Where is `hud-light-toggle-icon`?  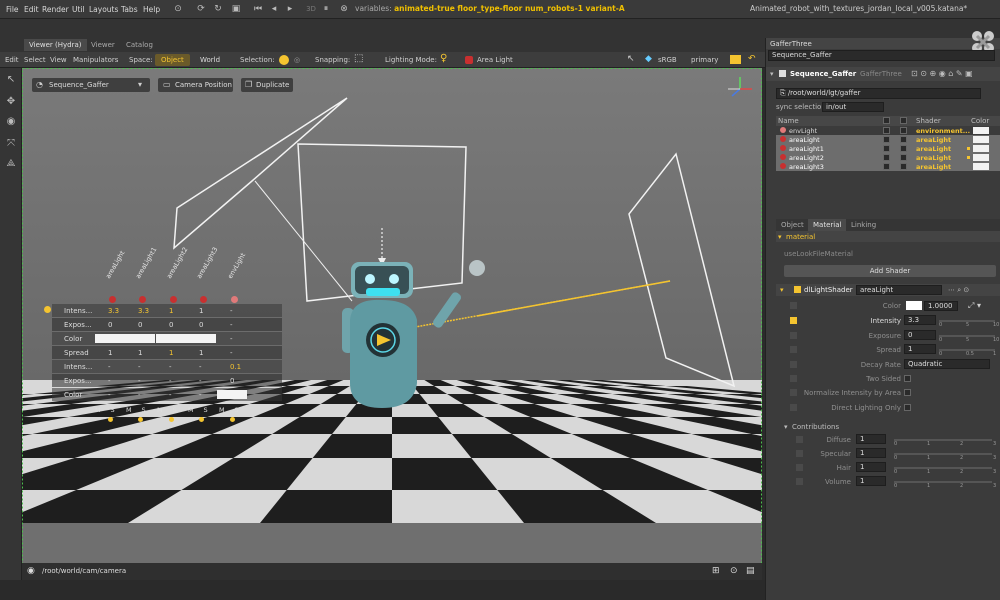
hud-light-toggle-icon is located at coordinates (47, 309).